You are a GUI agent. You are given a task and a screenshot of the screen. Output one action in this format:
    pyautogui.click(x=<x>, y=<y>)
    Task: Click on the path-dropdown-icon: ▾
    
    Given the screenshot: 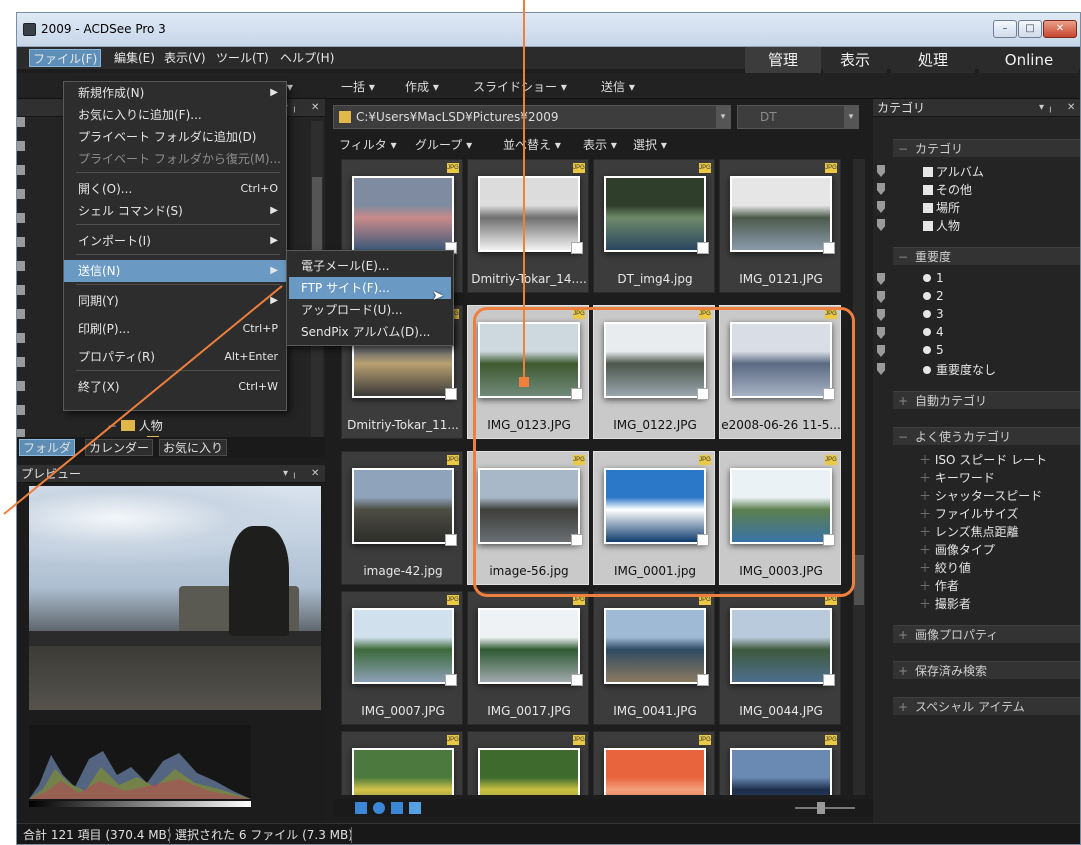 What is the action you would take?
    pyautogui.click(x=723, y=117)
    